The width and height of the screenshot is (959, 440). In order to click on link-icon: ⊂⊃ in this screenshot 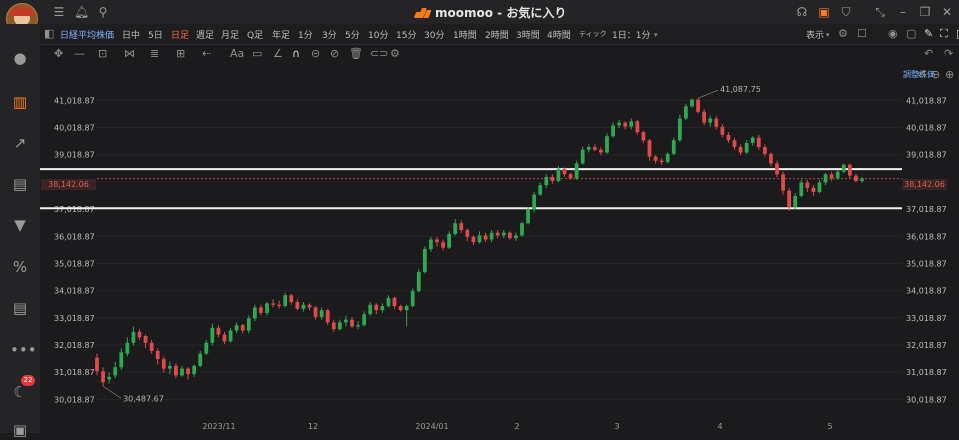, I will do `click(379, 54)`.